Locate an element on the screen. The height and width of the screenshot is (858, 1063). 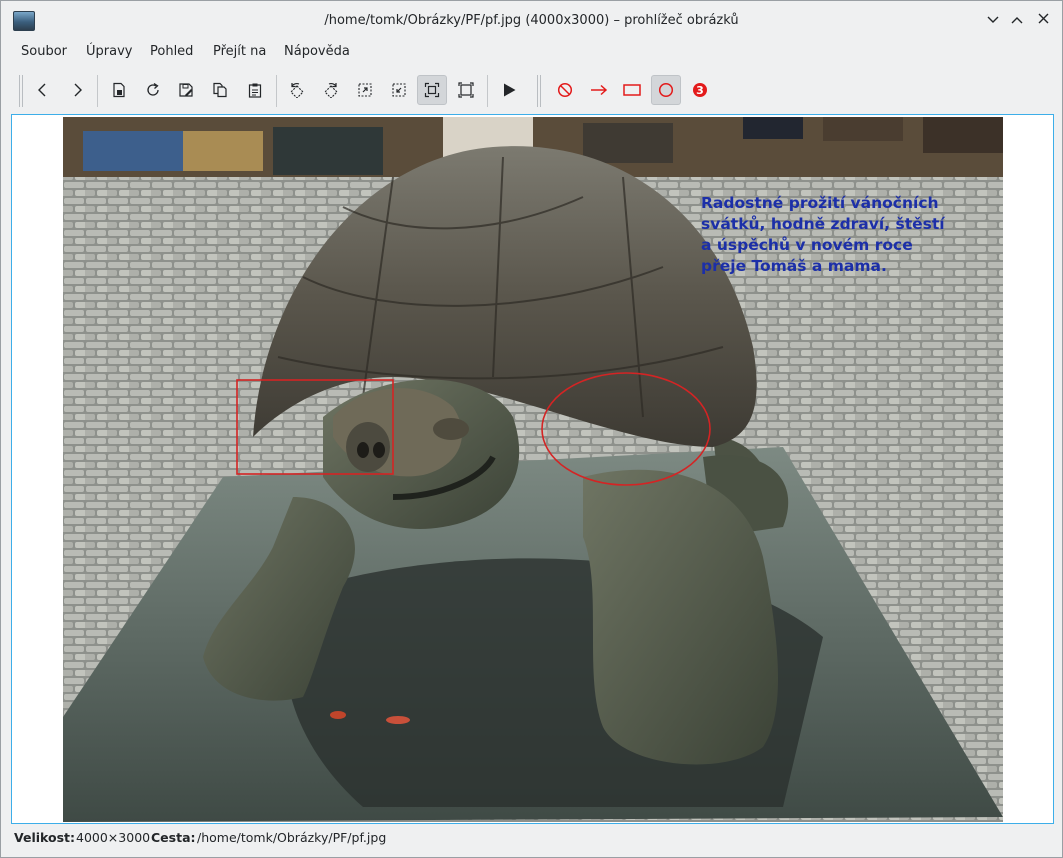
minimize-button is located at coordinates (993, 21).